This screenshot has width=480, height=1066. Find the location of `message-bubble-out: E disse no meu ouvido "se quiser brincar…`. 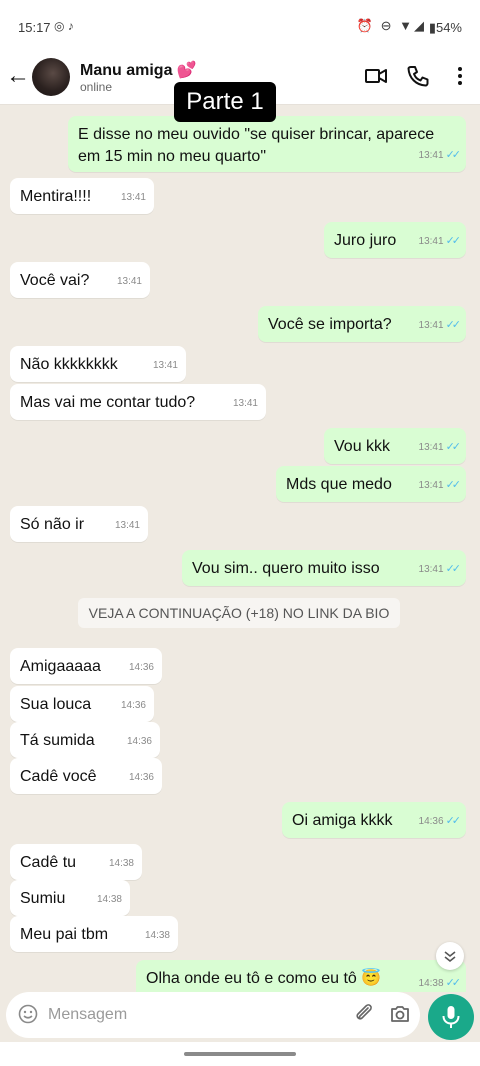

message-bubble-out: E disse no meu ouvido "se quiser brincar… is located at coordinates (267, 144).